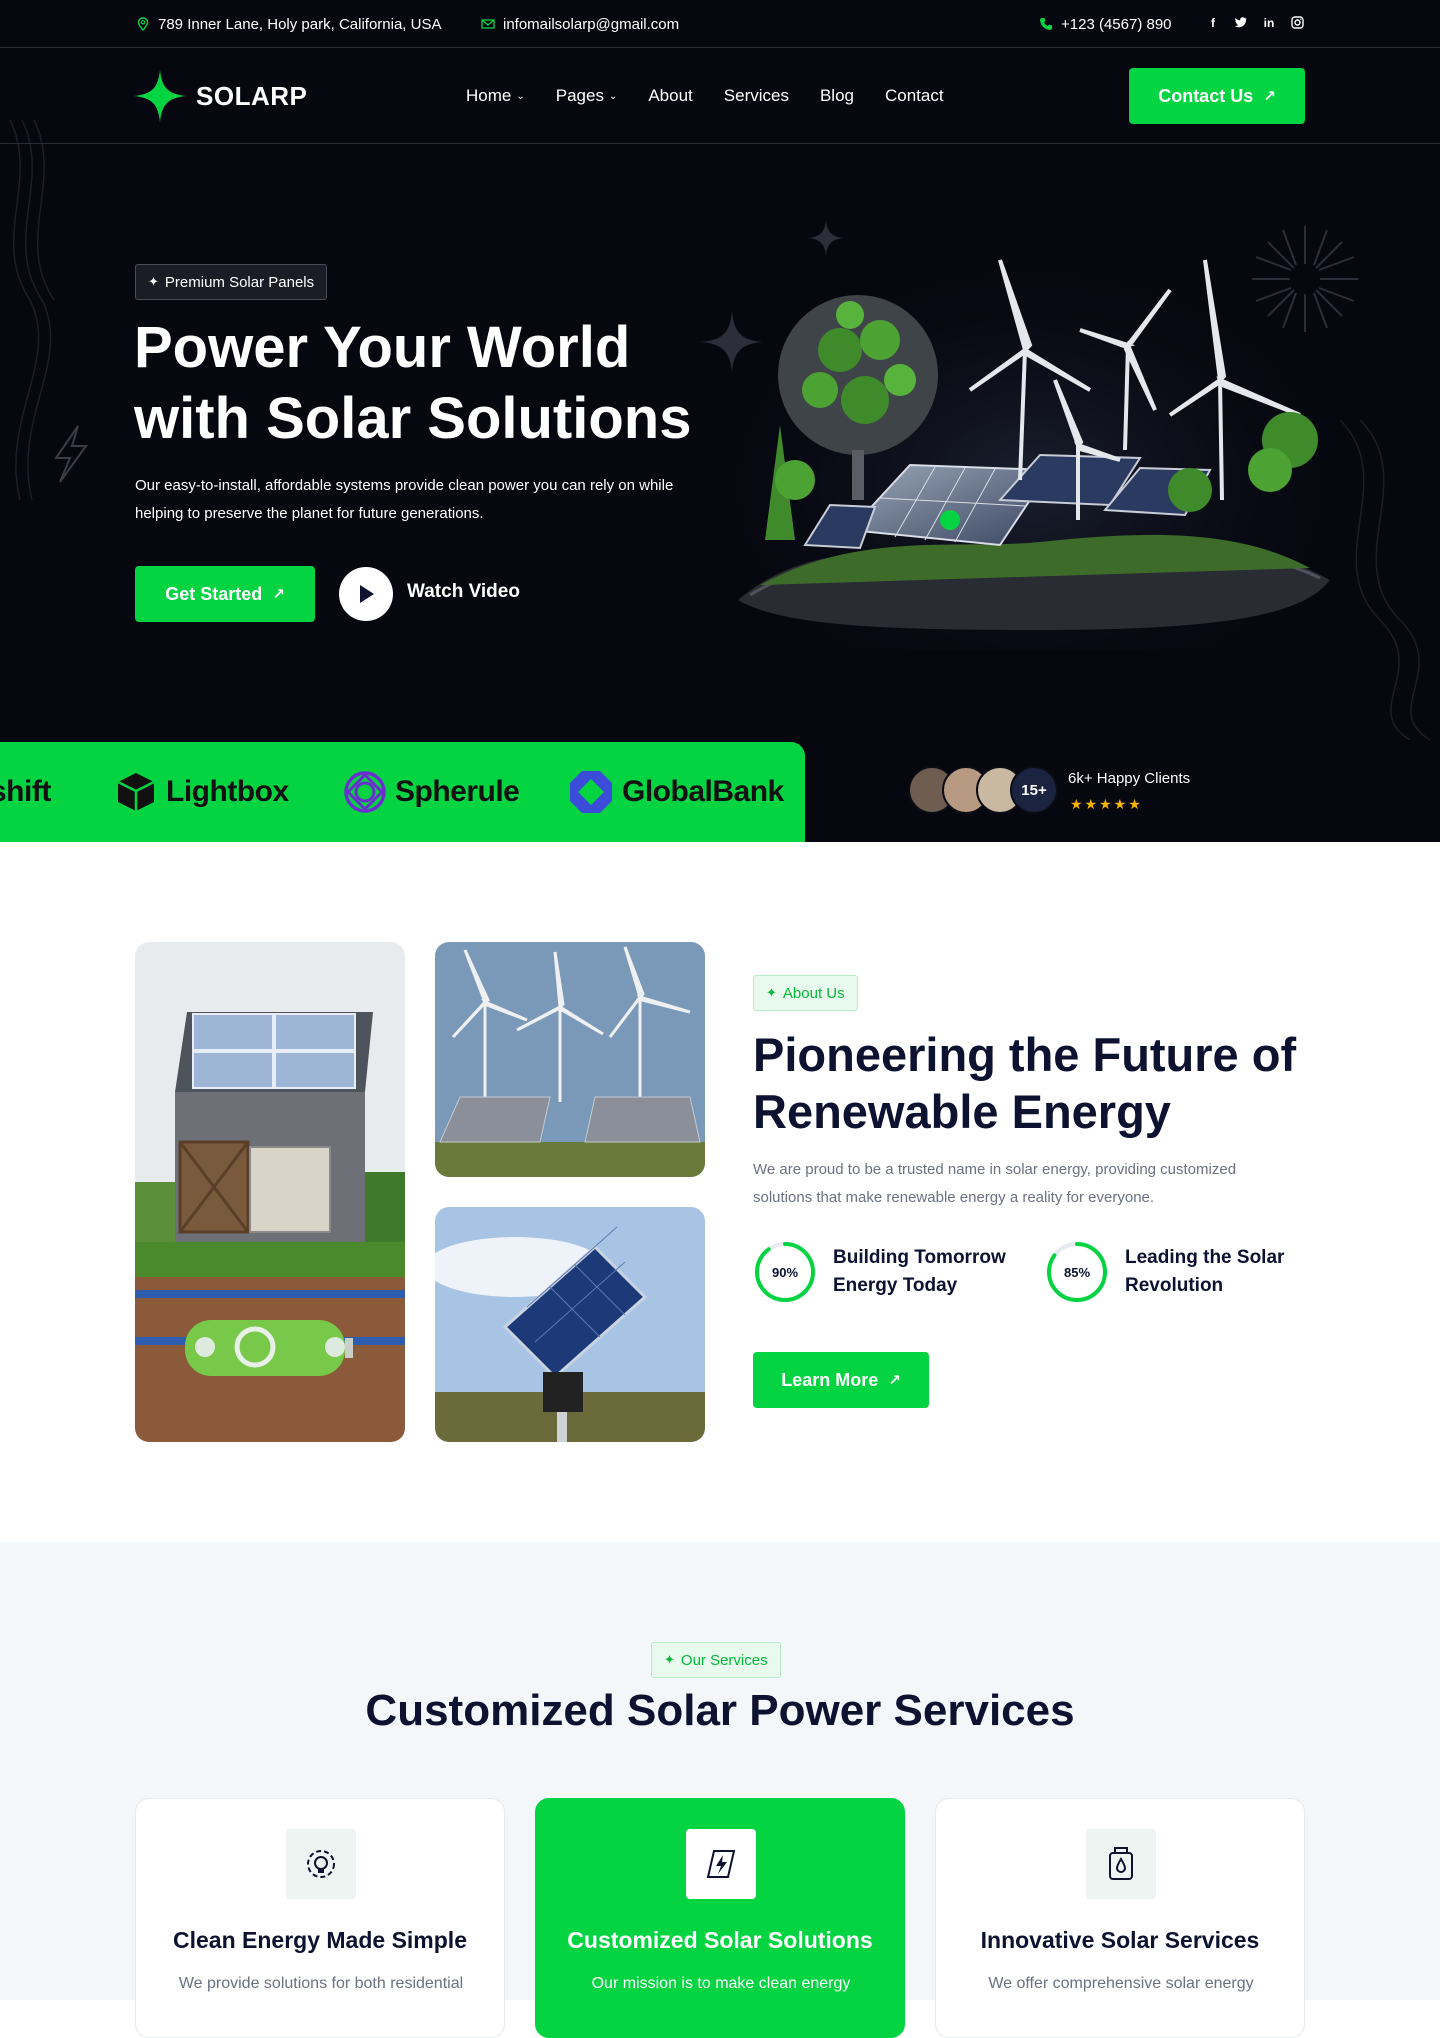 The image size is (1440, 2038). What do you see at coordinates (520, 96) in the screenshot?
I see `chevron-down-icon: ⌄` at bounding box center [520, 96].